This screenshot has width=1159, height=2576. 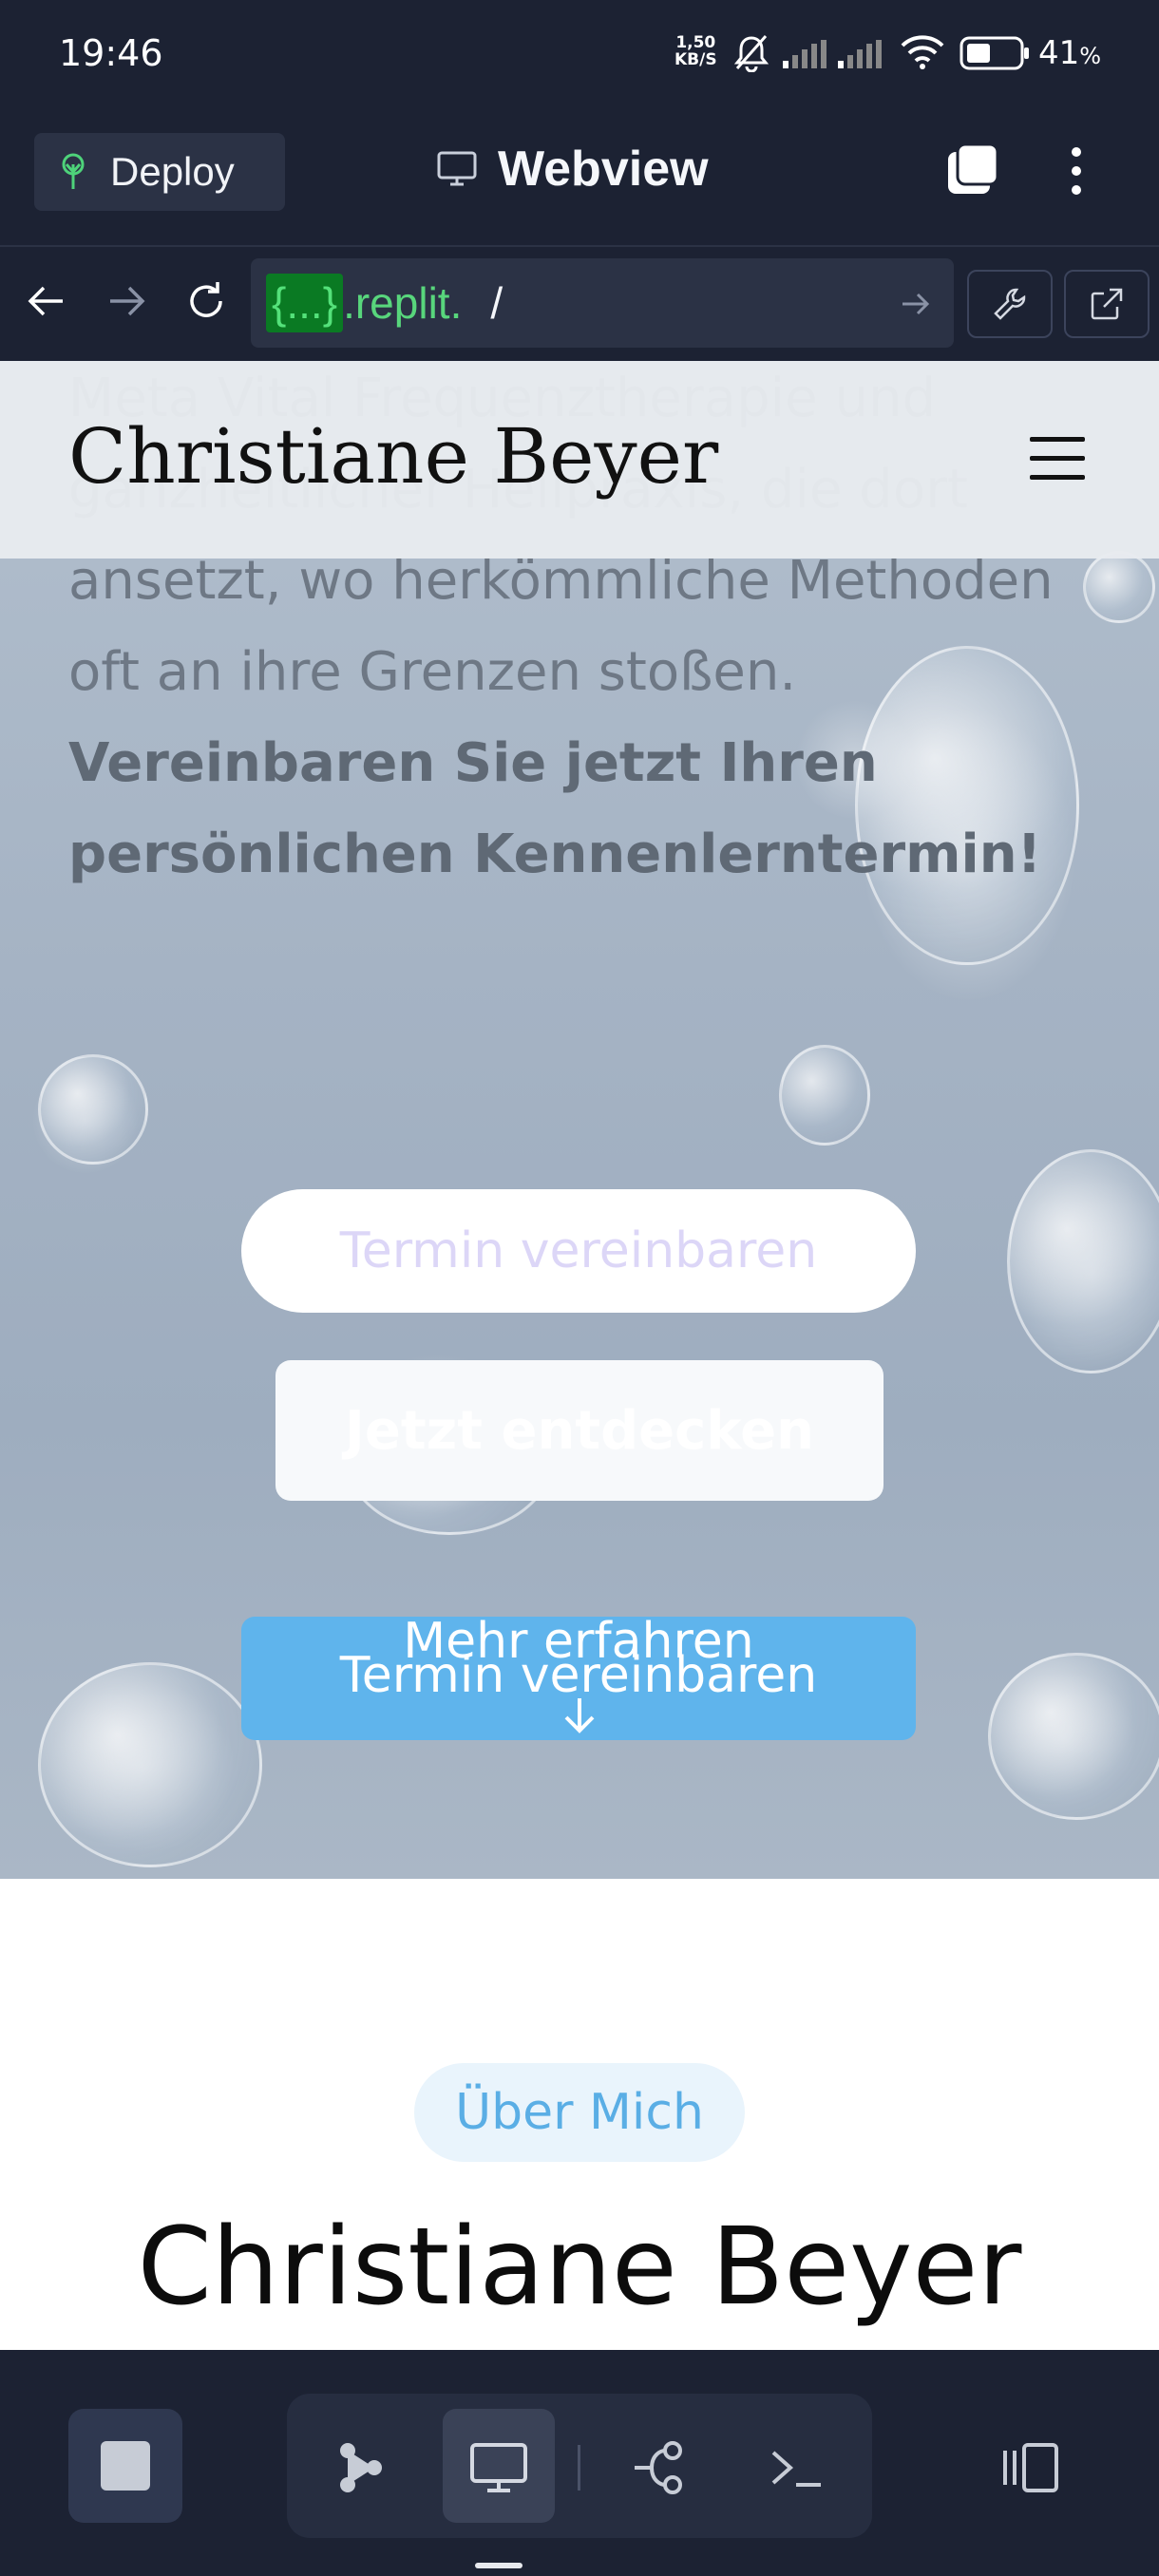 I want to click on status-time: 19:46, so click(x=111, y=53).